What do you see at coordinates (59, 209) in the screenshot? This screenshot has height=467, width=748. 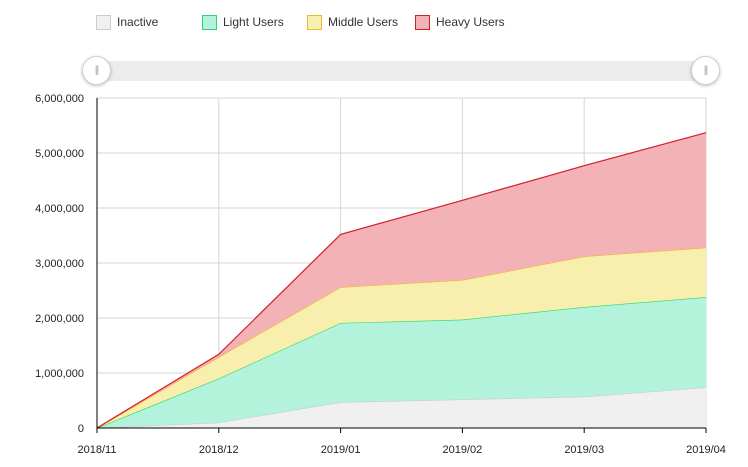 I see `y-tick-label: 4,000,000` at bounding box center [59, 209].